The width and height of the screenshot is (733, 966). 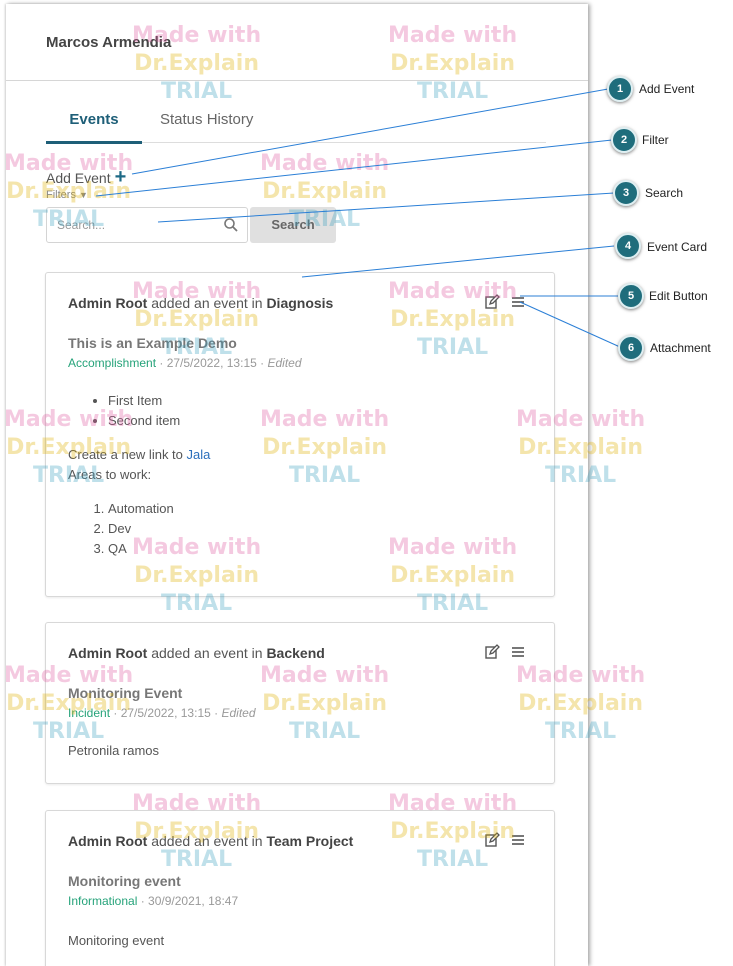 I want to click on callout-badge-6: 6, so click(x=631, y=348).